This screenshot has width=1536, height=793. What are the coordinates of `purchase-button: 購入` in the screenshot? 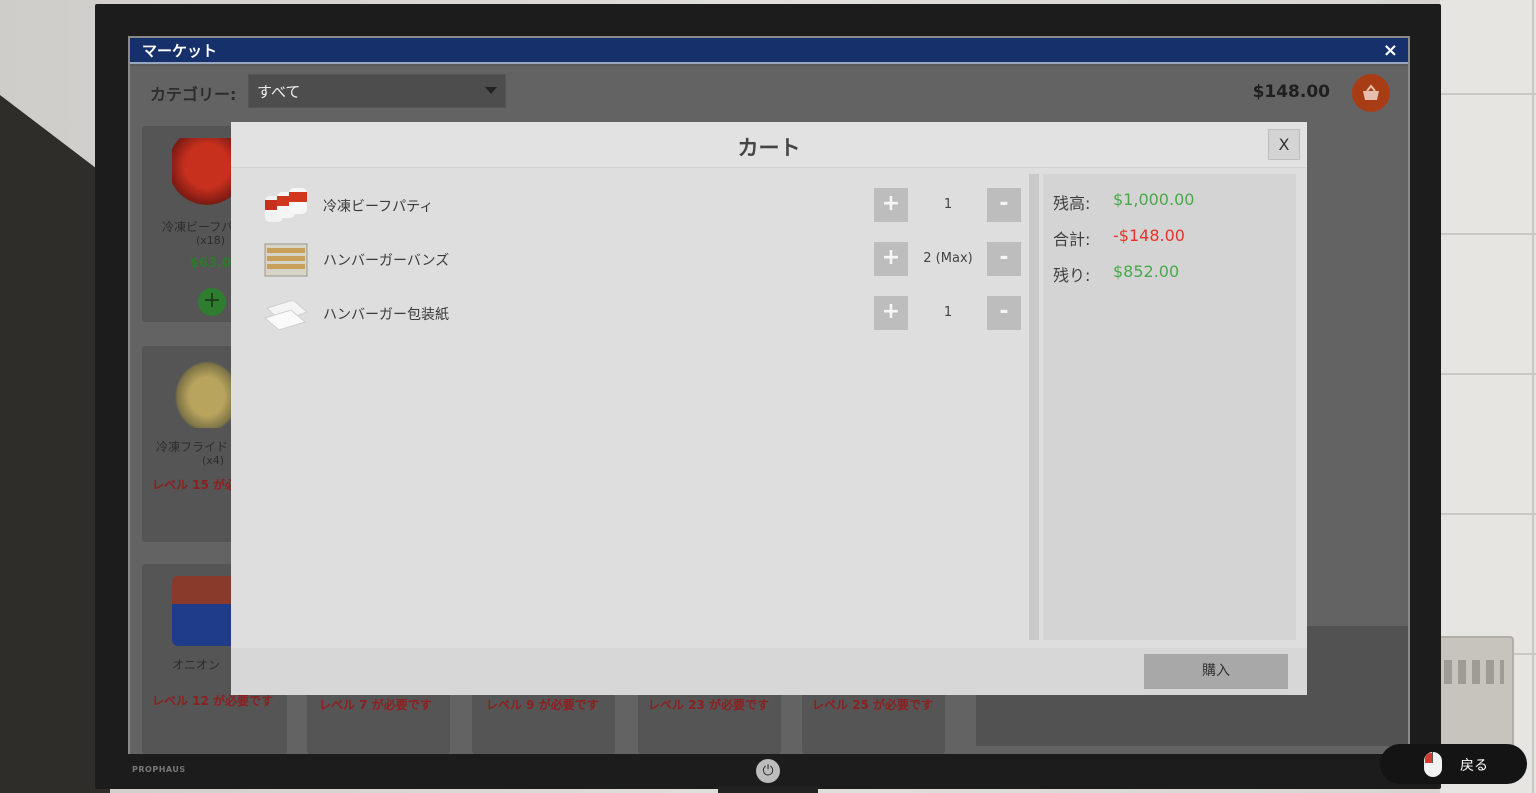 It's located at (1216, 671).